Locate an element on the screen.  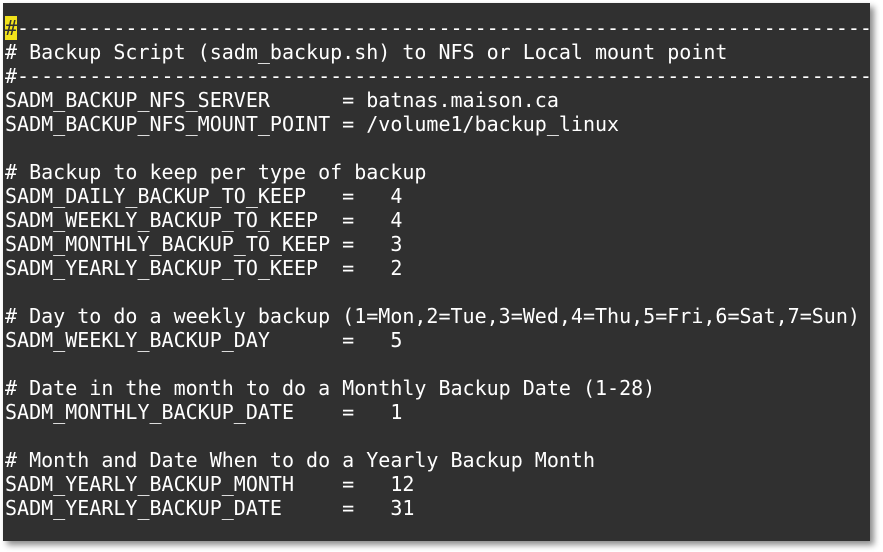
comment-line: # Backup to keep per type of backup is located at coordinates (216, 172).